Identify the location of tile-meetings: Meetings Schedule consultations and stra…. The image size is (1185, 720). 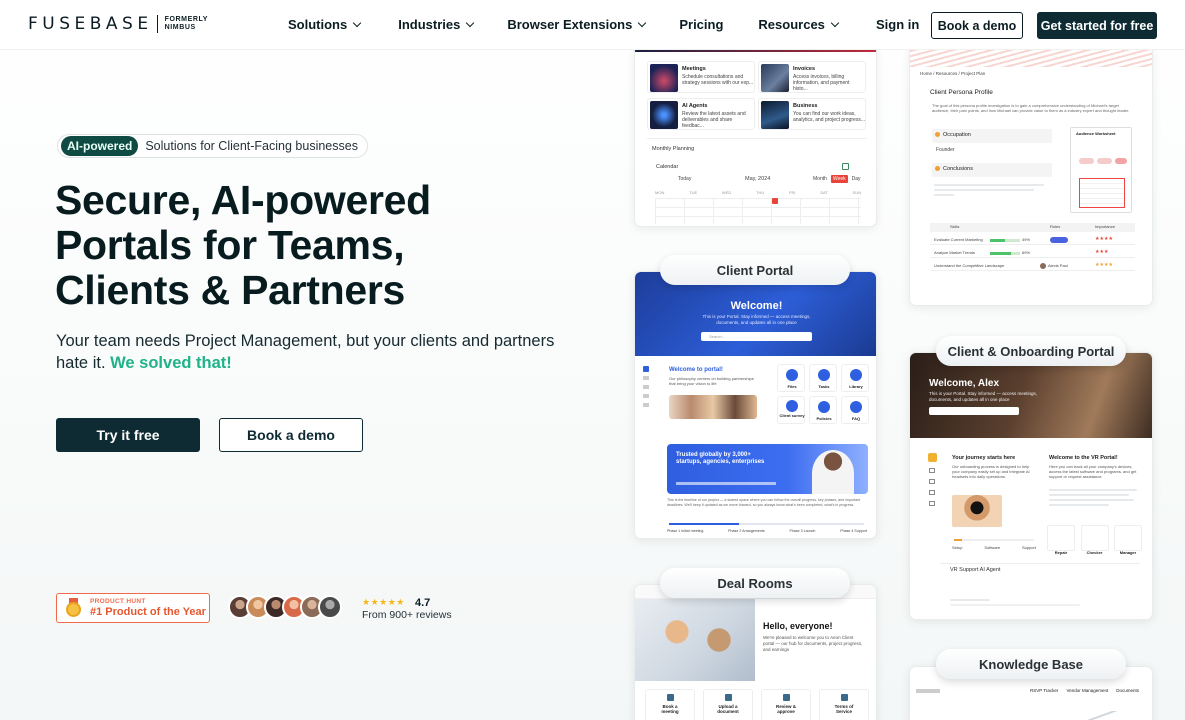
(701, 77).